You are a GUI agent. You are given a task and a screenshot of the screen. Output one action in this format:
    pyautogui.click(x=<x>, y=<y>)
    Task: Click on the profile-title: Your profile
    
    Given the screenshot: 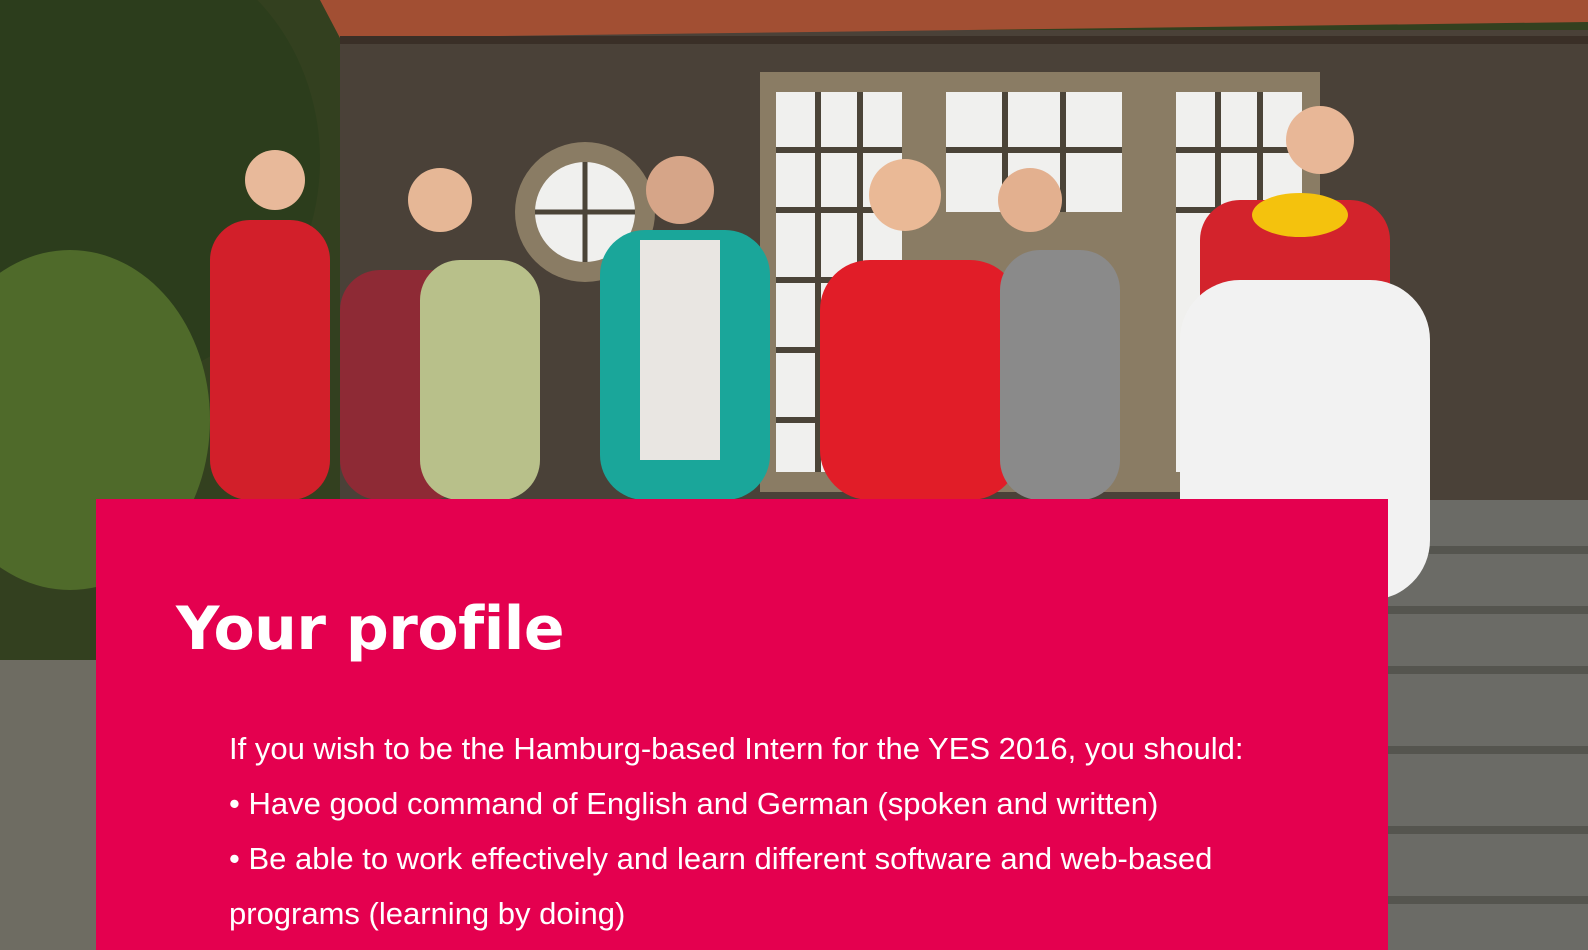 What is the action you would take?
    pyautogui.click(x=370, y=629)
    